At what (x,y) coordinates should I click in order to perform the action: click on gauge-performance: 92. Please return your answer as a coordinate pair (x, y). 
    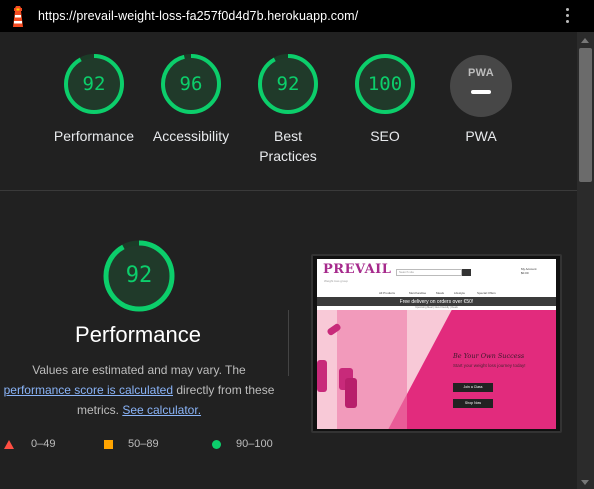
    Looking at the image, I should click on (94, 84).